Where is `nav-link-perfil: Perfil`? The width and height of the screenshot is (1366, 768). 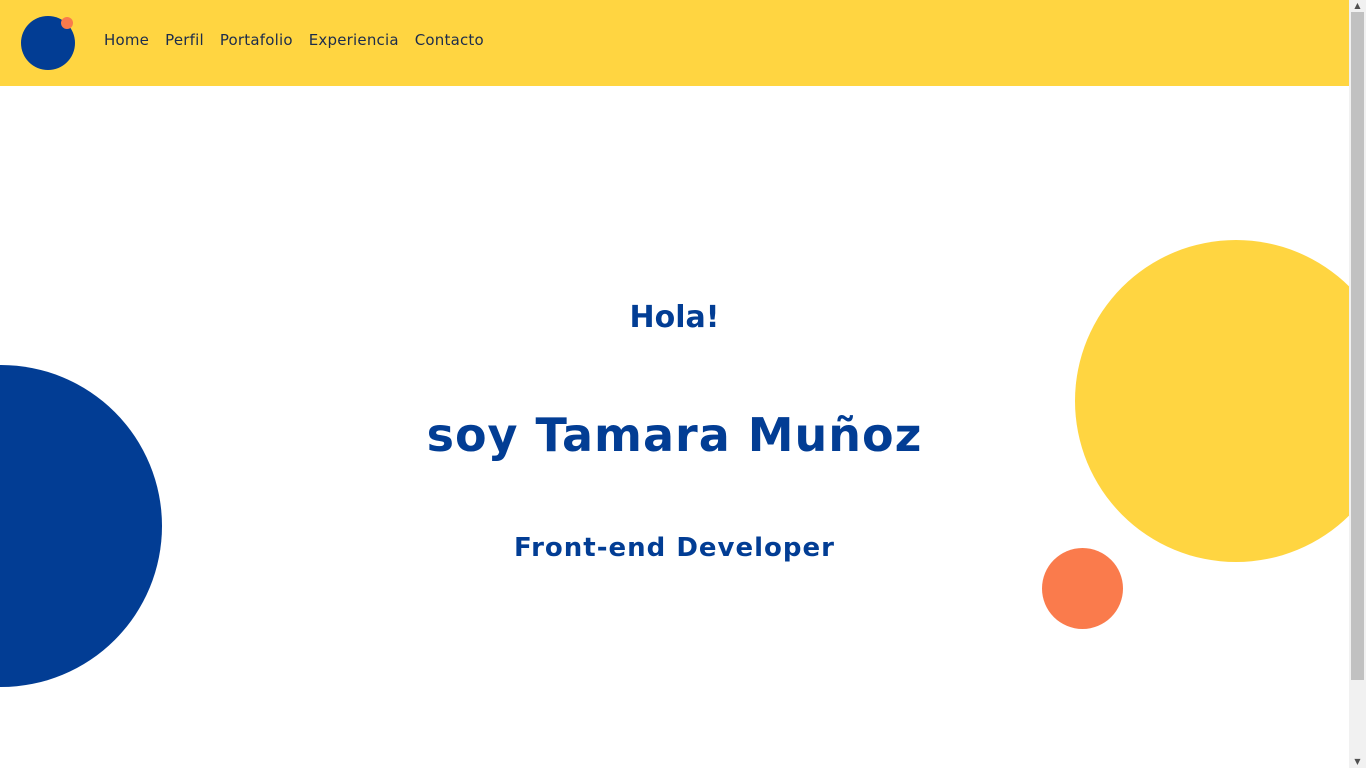
nav-link-perfil: Perfil is located at coordinates (184, 40).